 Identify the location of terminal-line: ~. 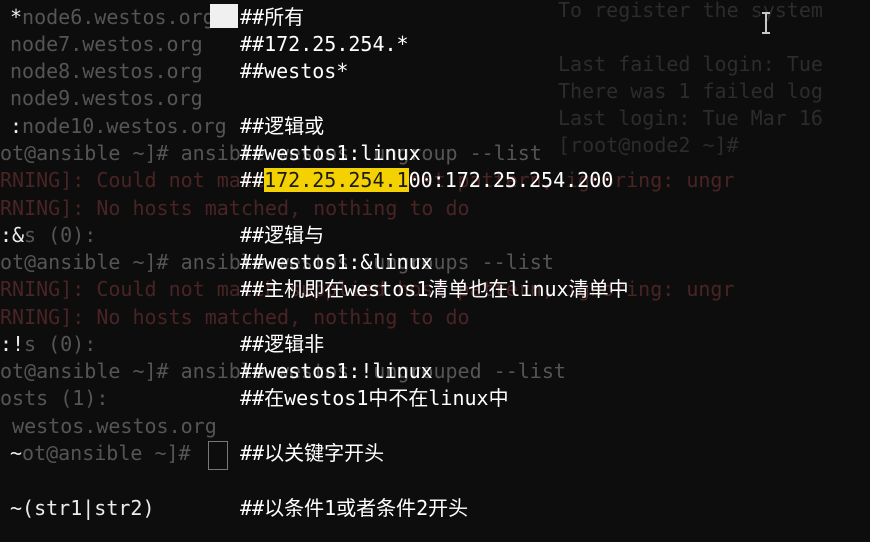
(16, 453).